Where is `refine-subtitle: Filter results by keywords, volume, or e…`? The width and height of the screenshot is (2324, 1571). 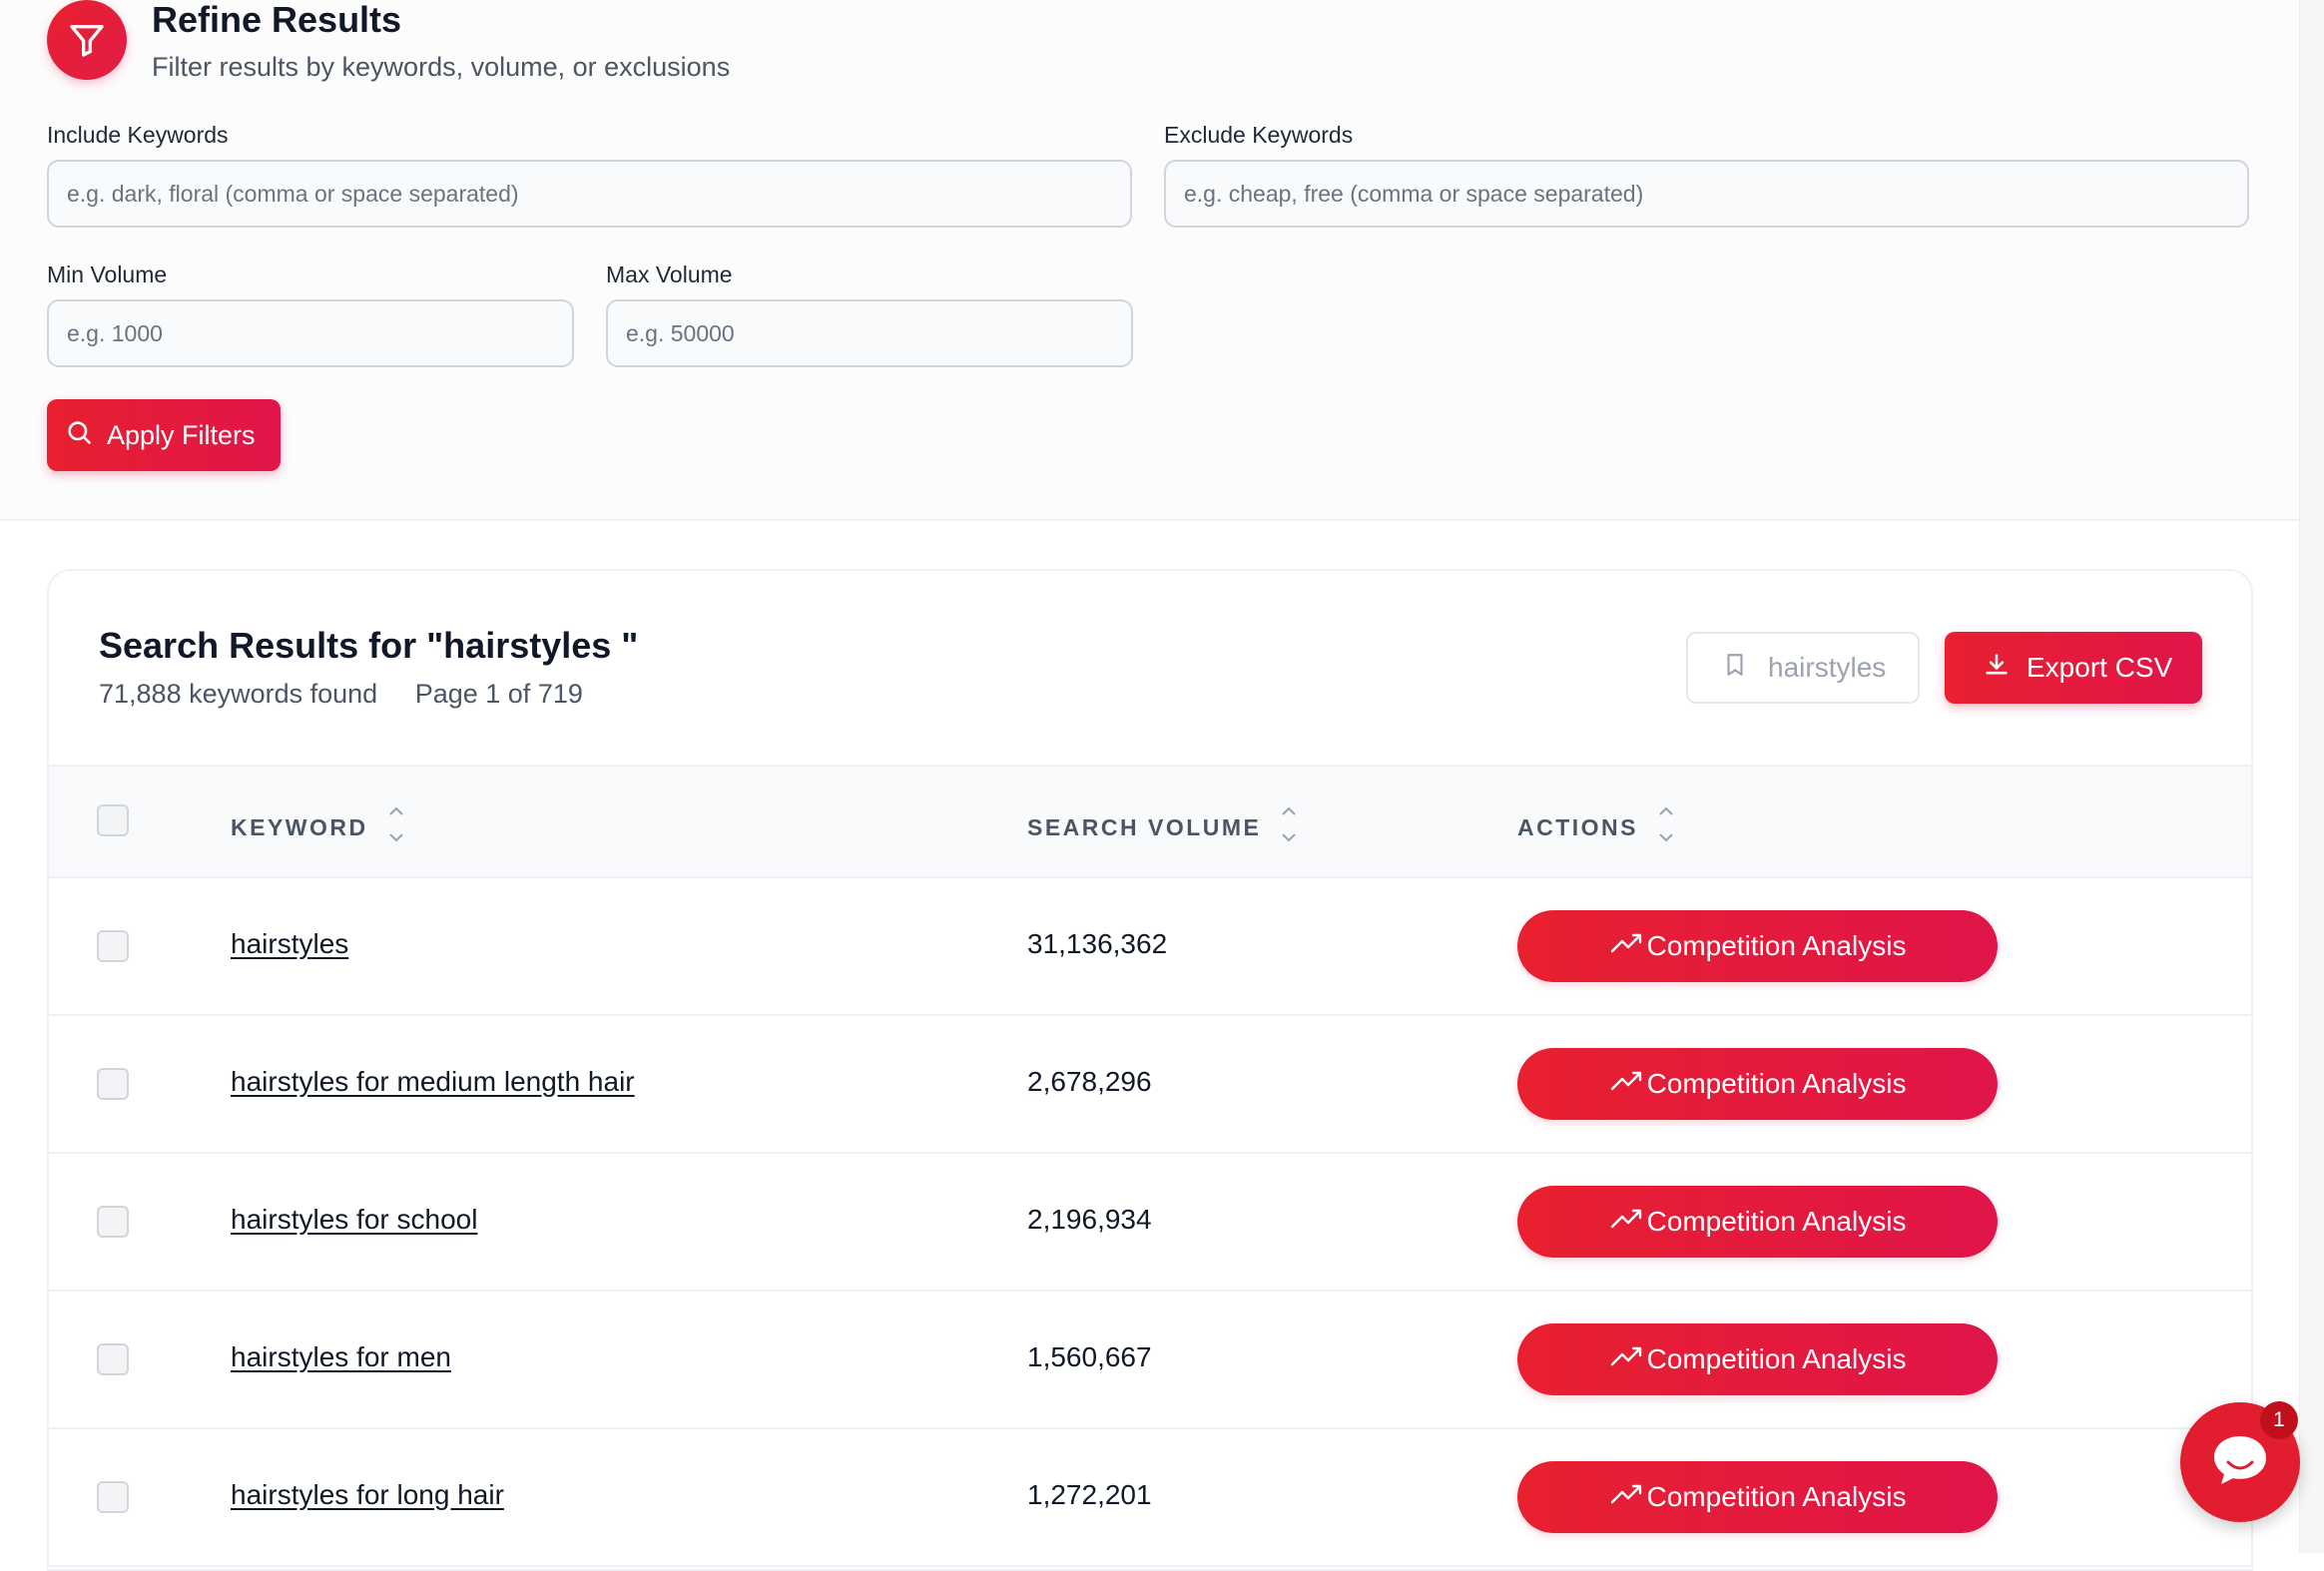
refine-subtitle: Filter results by keywords, volume, or e… is located at coordinates (442, 67).